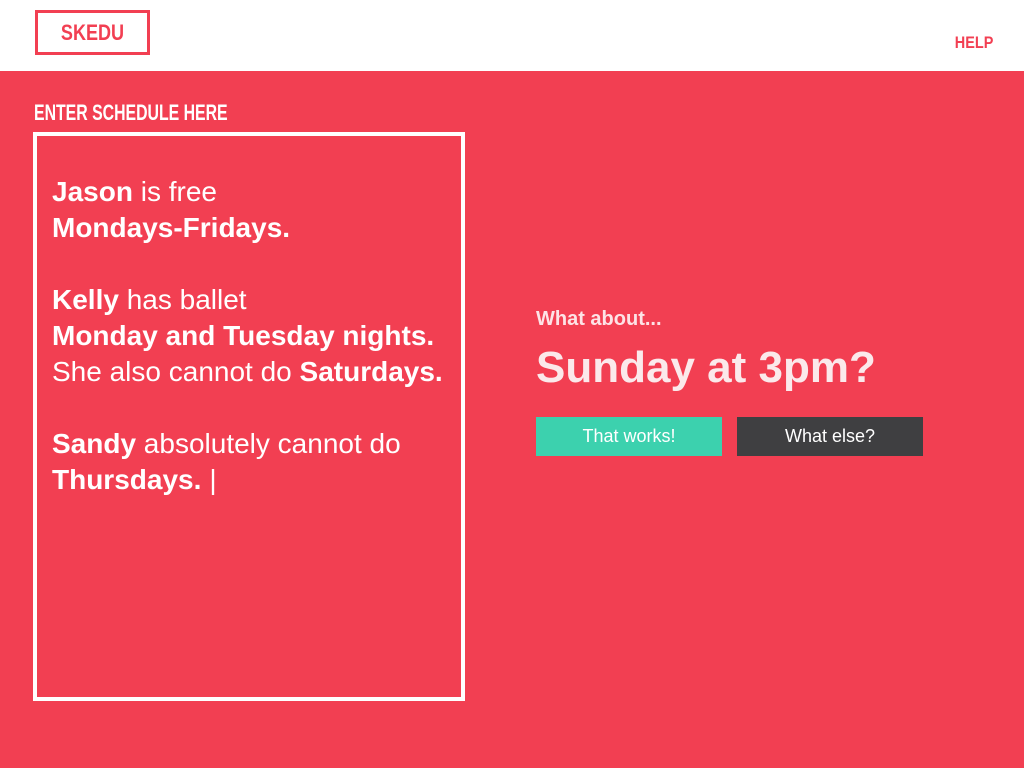  What do you see at coordinates (94, 443) in the screenshot?
I see `entry-name: Sandy` at bounding box center [94, 443].